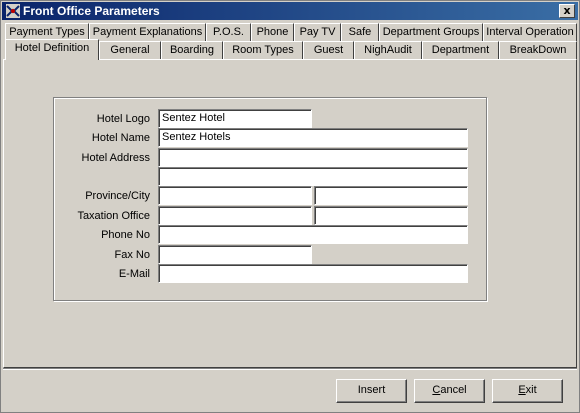 This screenshot has width=580, height=413. Describe the element at coordinates (235, 254) in the screenshot. I see `fax-no-field` at that location.